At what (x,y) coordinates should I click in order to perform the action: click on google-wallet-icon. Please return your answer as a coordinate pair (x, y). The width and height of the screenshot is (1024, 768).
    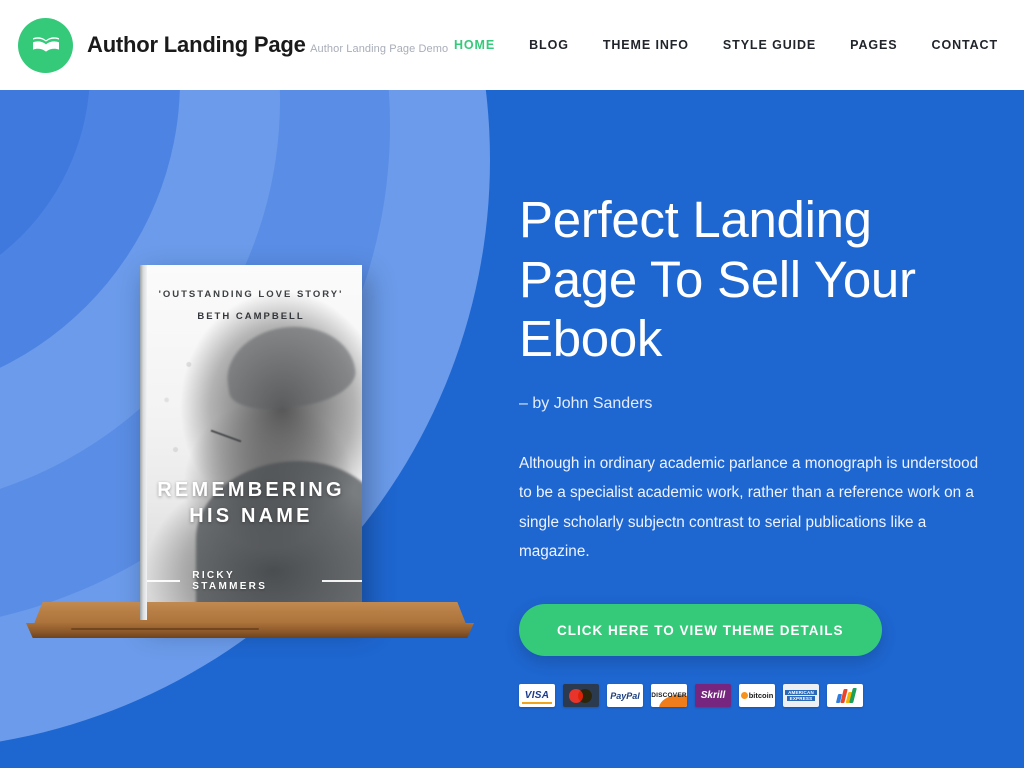
    Looking at the image, I should click on (845, 696).